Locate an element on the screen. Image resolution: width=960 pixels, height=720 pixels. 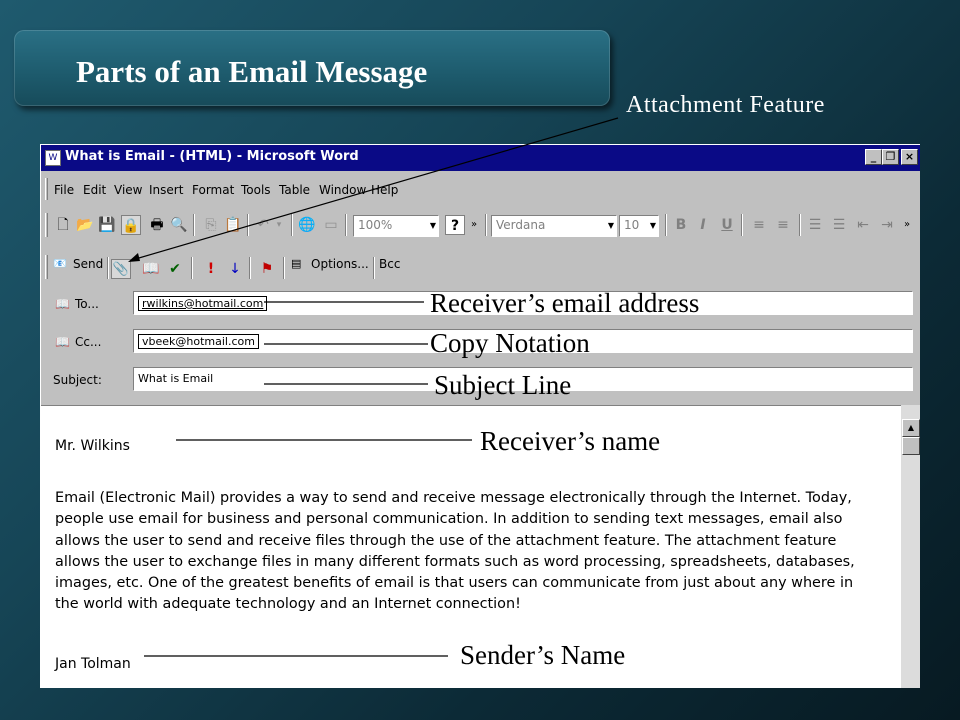
callout-subject-line: Subject Line is located at coordinates (503, 385).